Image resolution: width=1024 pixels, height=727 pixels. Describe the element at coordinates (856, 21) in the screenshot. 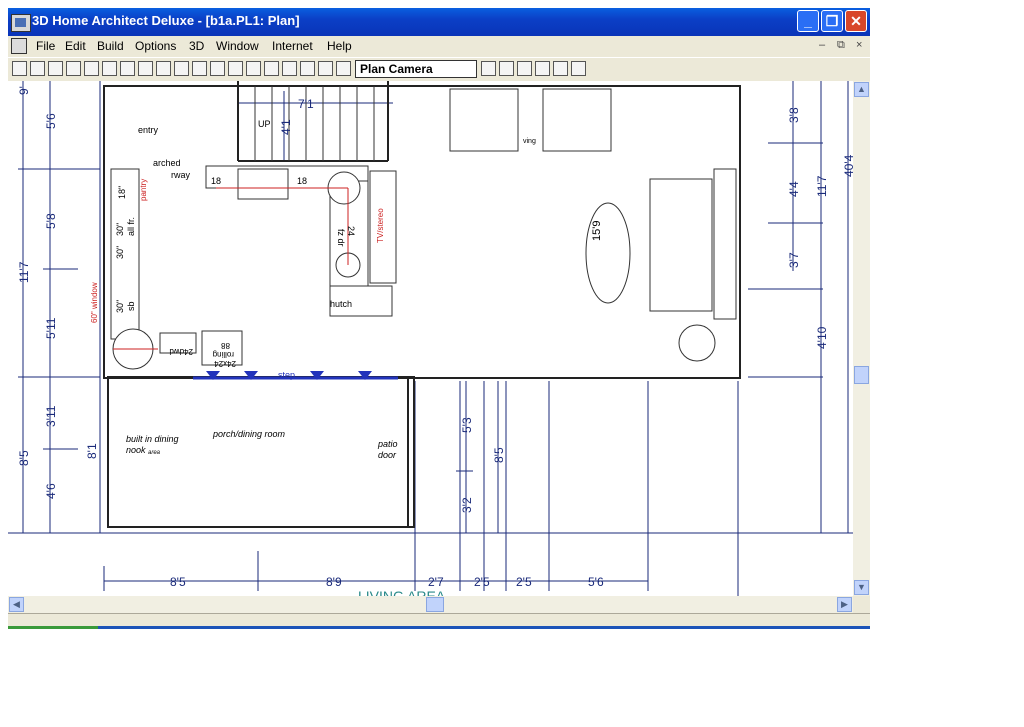

I see `close-button: ✕` at that location.